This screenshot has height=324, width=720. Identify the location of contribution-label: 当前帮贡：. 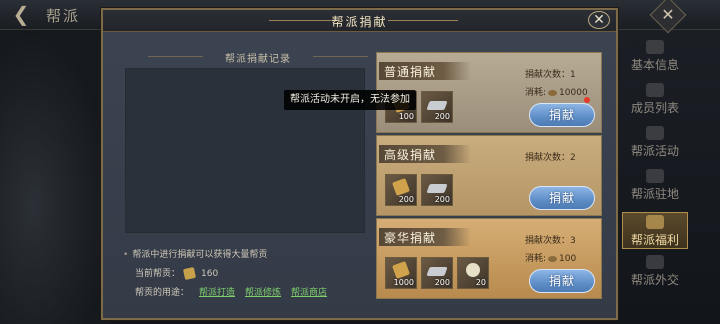
(158, 274).